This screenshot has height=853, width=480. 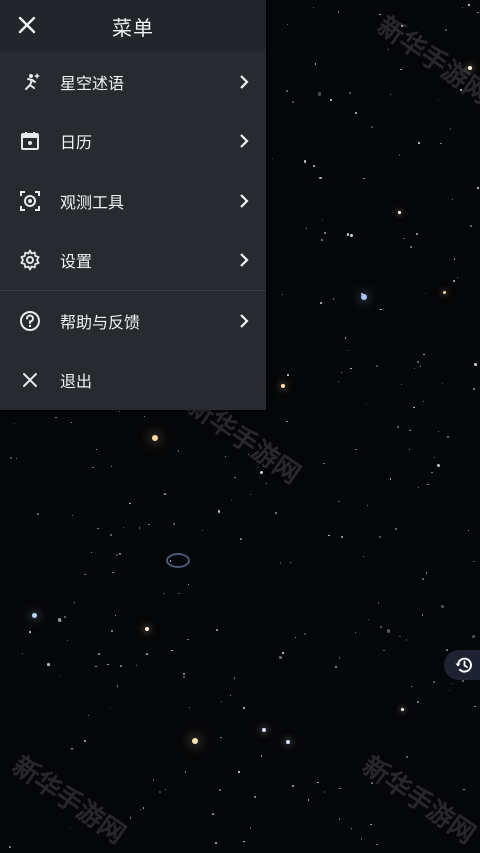 What do you see at coordinates (92, 83) in the screenshot?
I see `menu-item-label: 星空述语` at bounding box center [92, 83].